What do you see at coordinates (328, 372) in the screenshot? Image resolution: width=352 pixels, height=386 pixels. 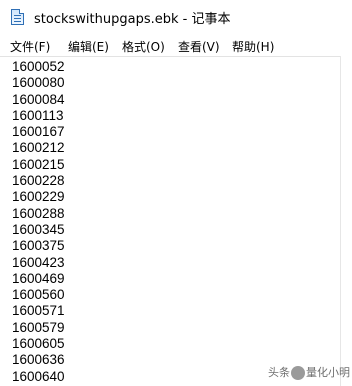 I see `watermark-name: 量化小明` at bounding box center [328, 372].